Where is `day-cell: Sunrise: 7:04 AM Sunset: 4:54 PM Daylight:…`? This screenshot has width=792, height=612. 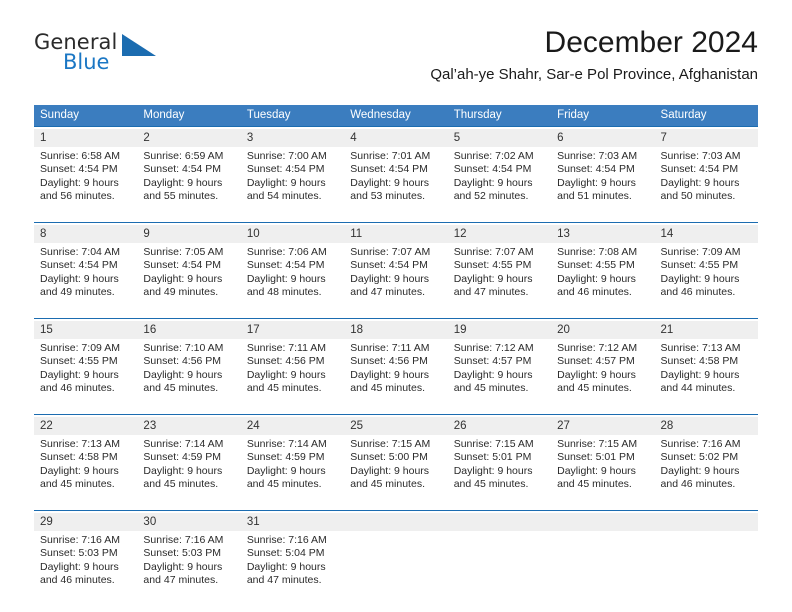
day-cell: Sunrise: 7:04 AM Sunset: 4:54 PM Daylight:… is located at coordinates (85, 281).